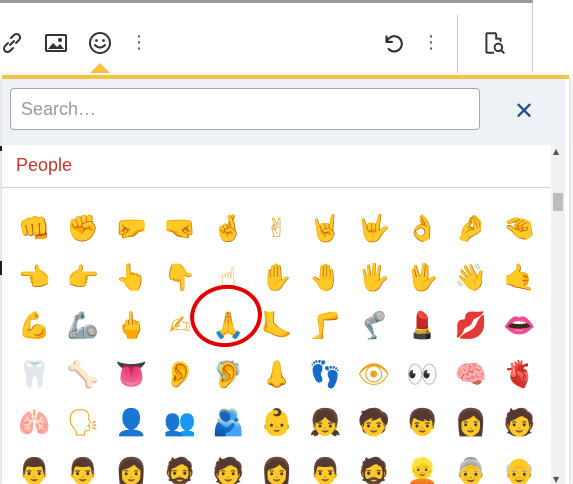 The width and height of the screenshot is (573, 484). Describe the element at coordinates (83, 375) in the screenshot. I see `emoji-button: 🦴` at that location.